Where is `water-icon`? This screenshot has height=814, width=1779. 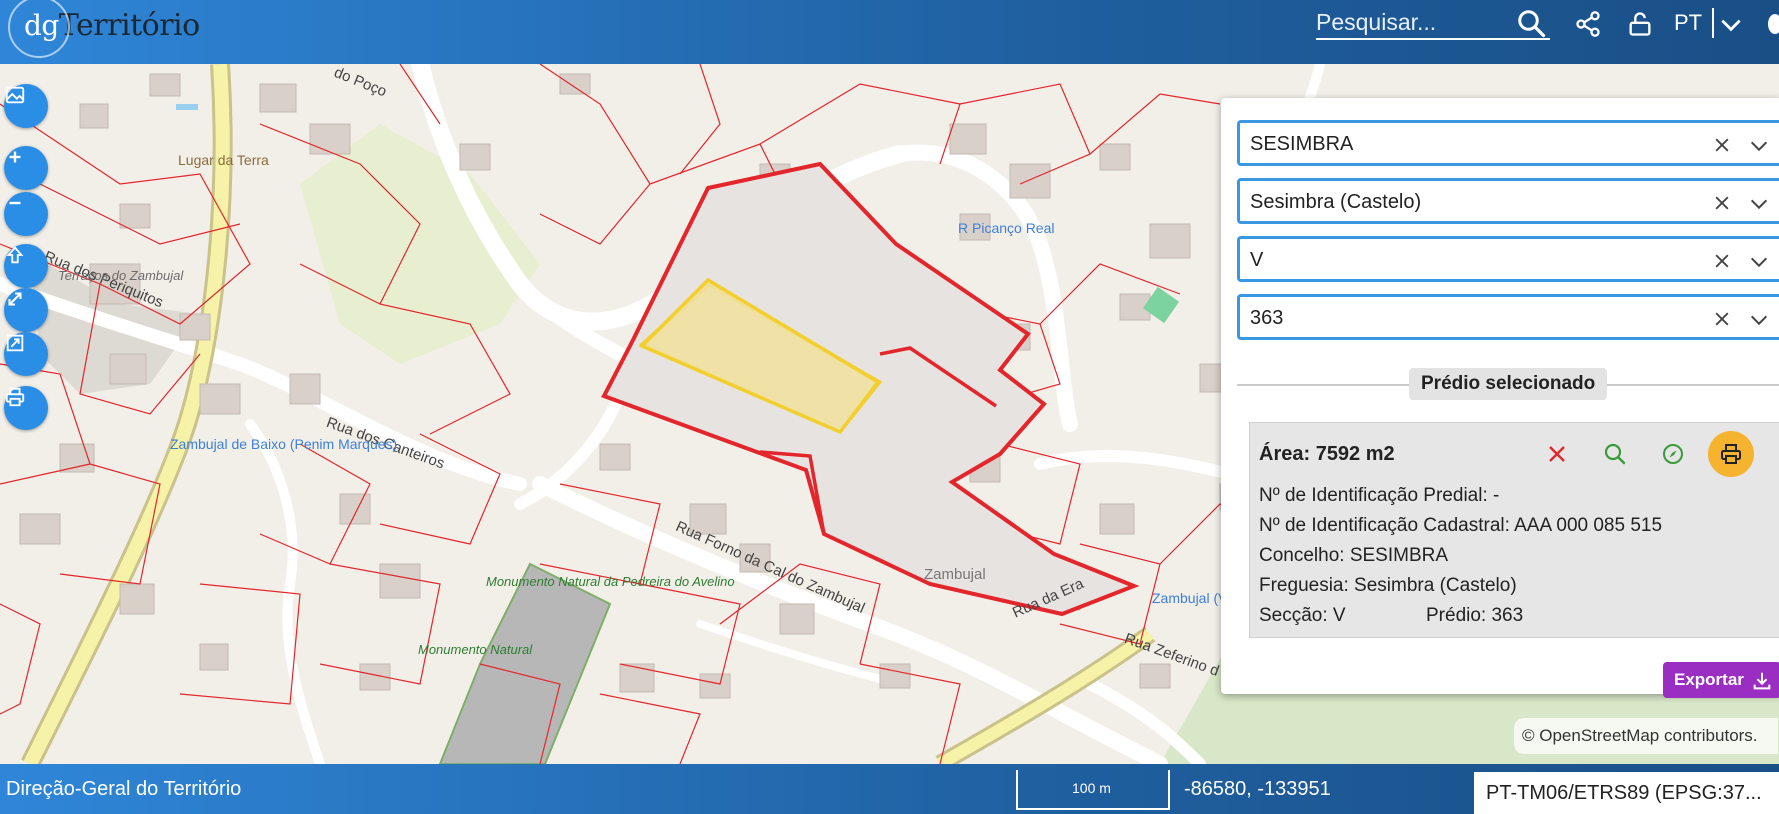
water-icon is located at coordinates (187, 107).